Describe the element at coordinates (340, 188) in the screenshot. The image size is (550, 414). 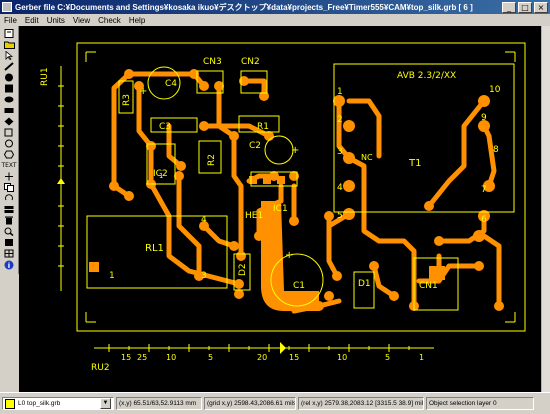
I see `t1-pin-4: 4` at that location.